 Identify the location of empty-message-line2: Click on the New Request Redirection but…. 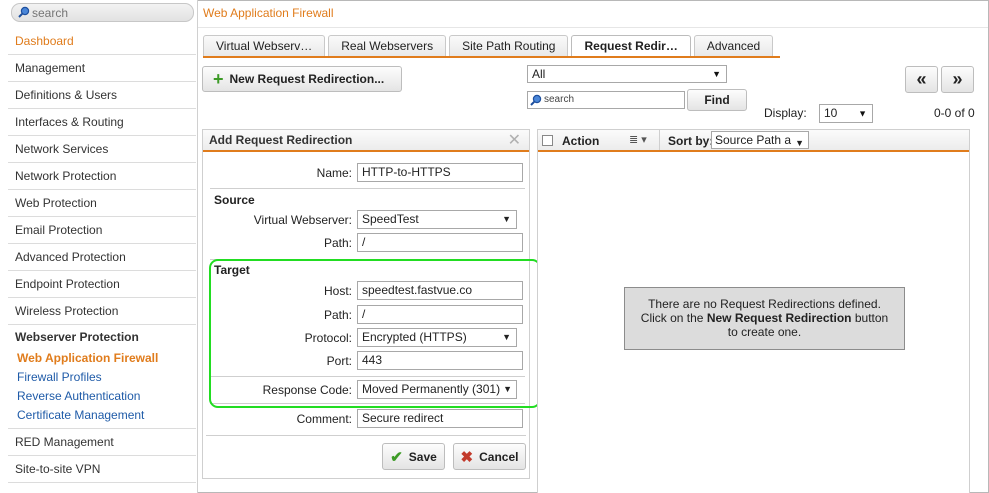
(764, 318).